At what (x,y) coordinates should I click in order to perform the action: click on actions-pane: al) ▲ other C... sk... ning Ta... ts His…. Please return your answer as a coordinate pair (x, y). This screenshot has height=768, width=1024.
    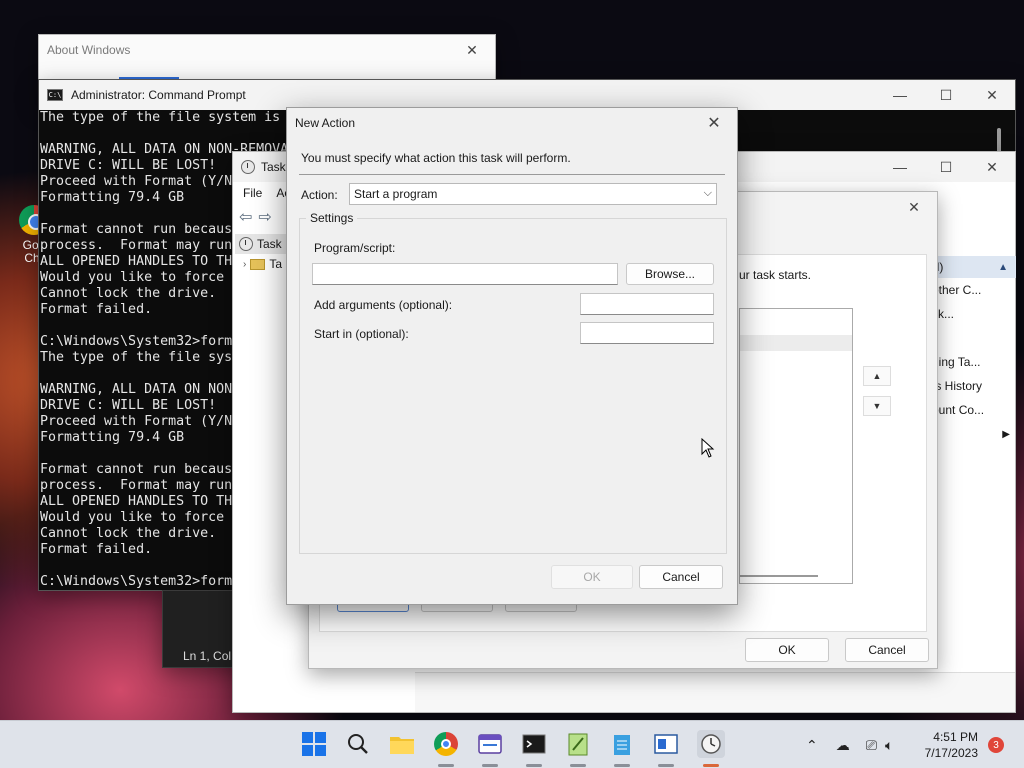
    Looking at the image, I should click on (972, 351).